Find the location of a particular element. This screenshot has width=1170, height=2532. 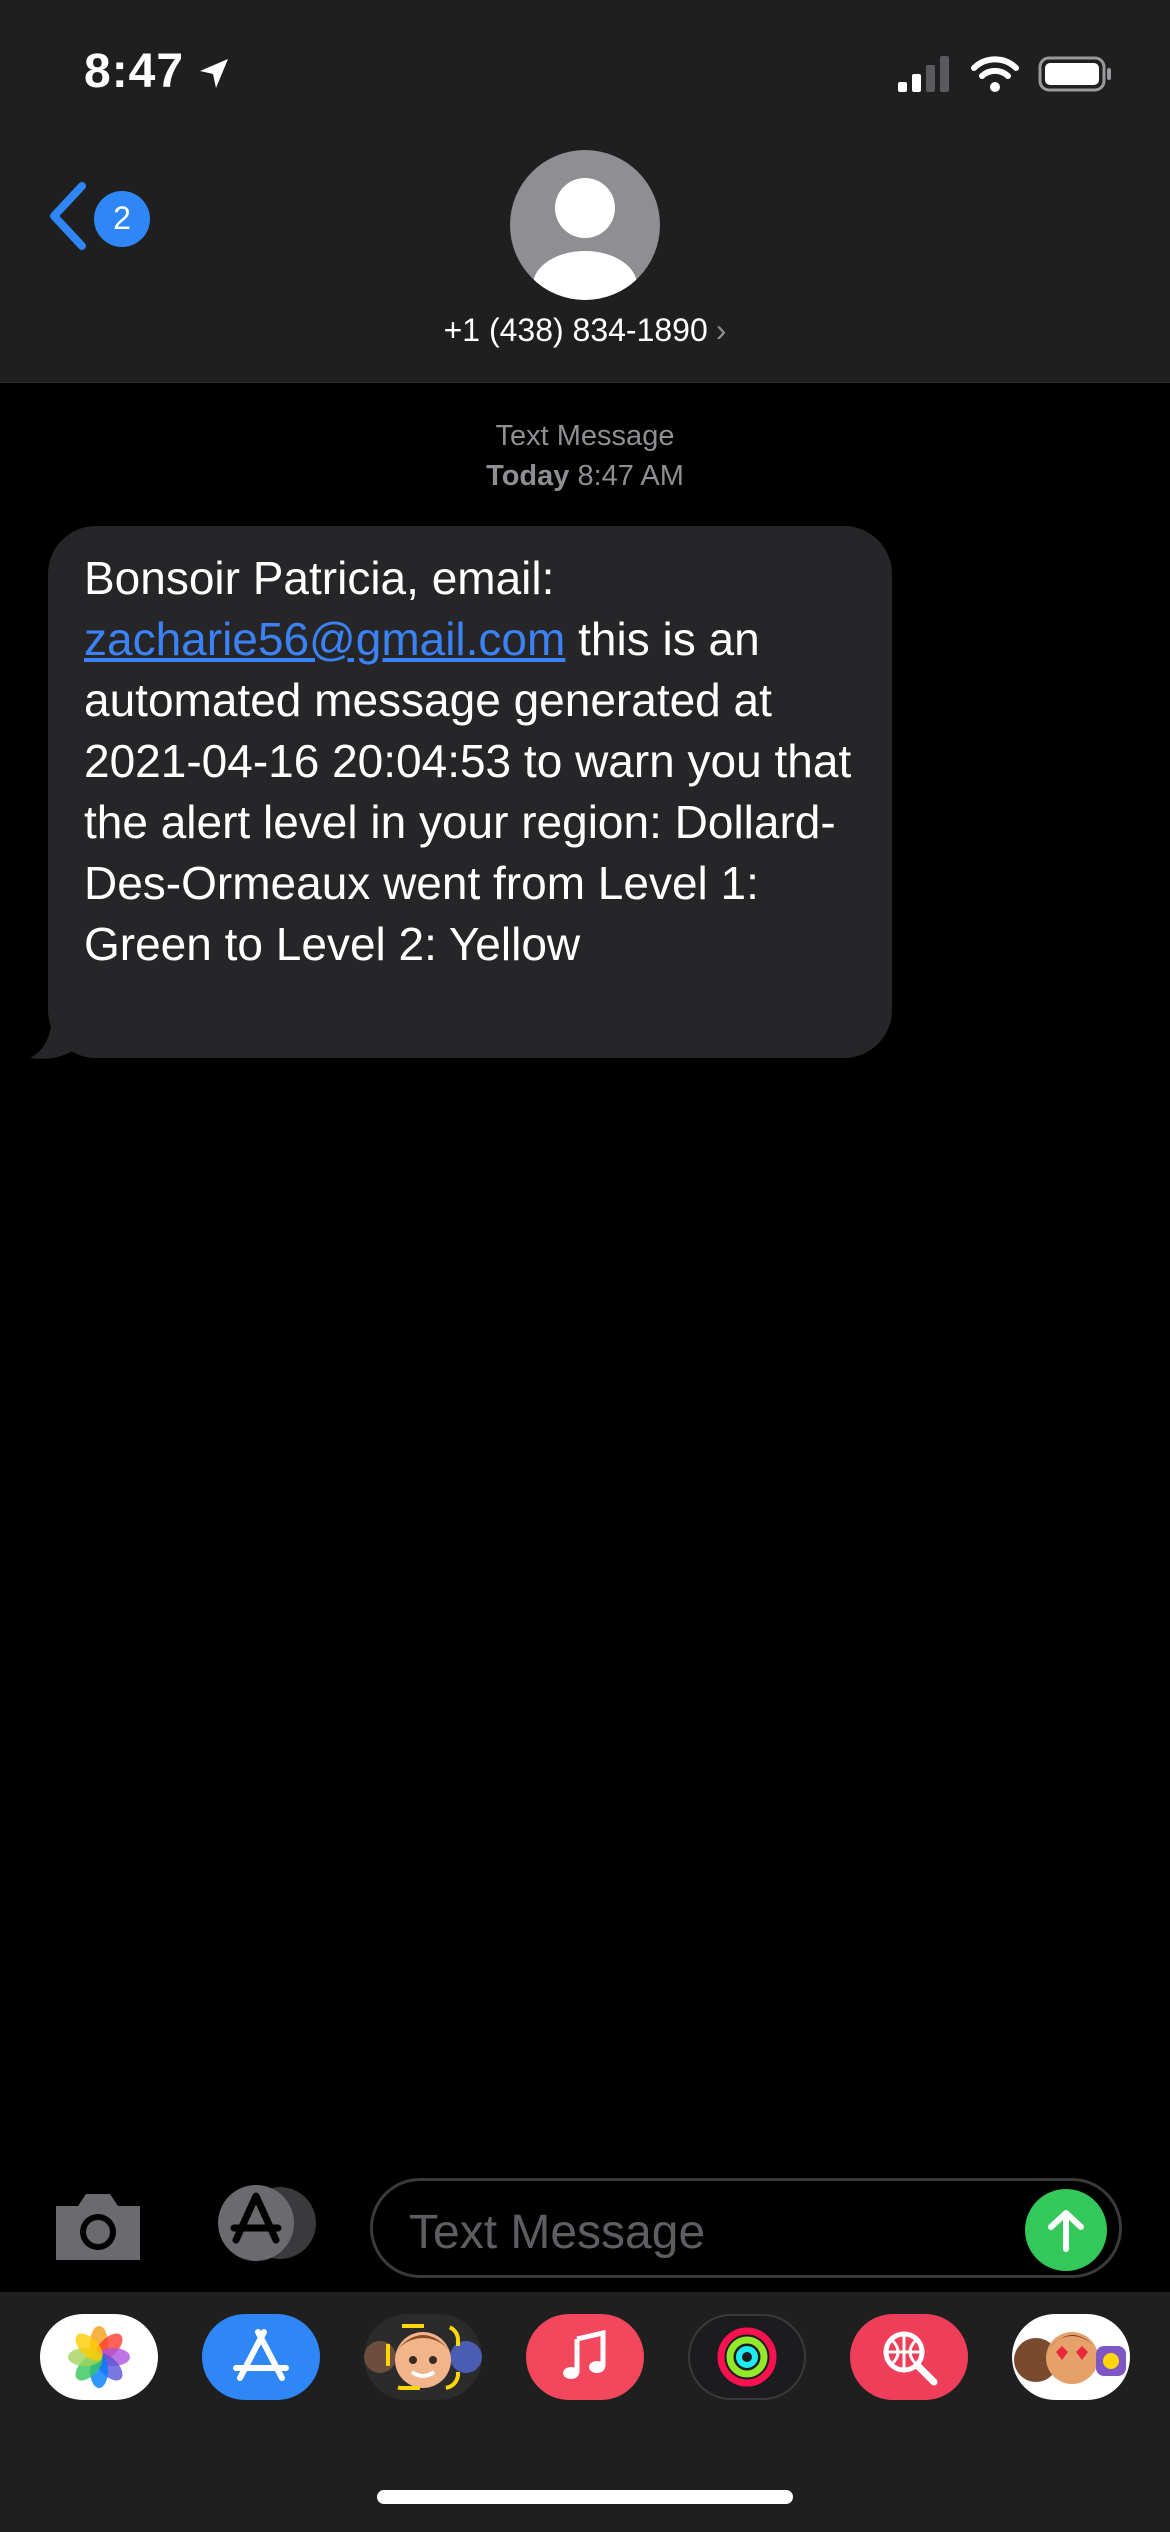

images-search-app-button is located at coordinates (909, 2357).